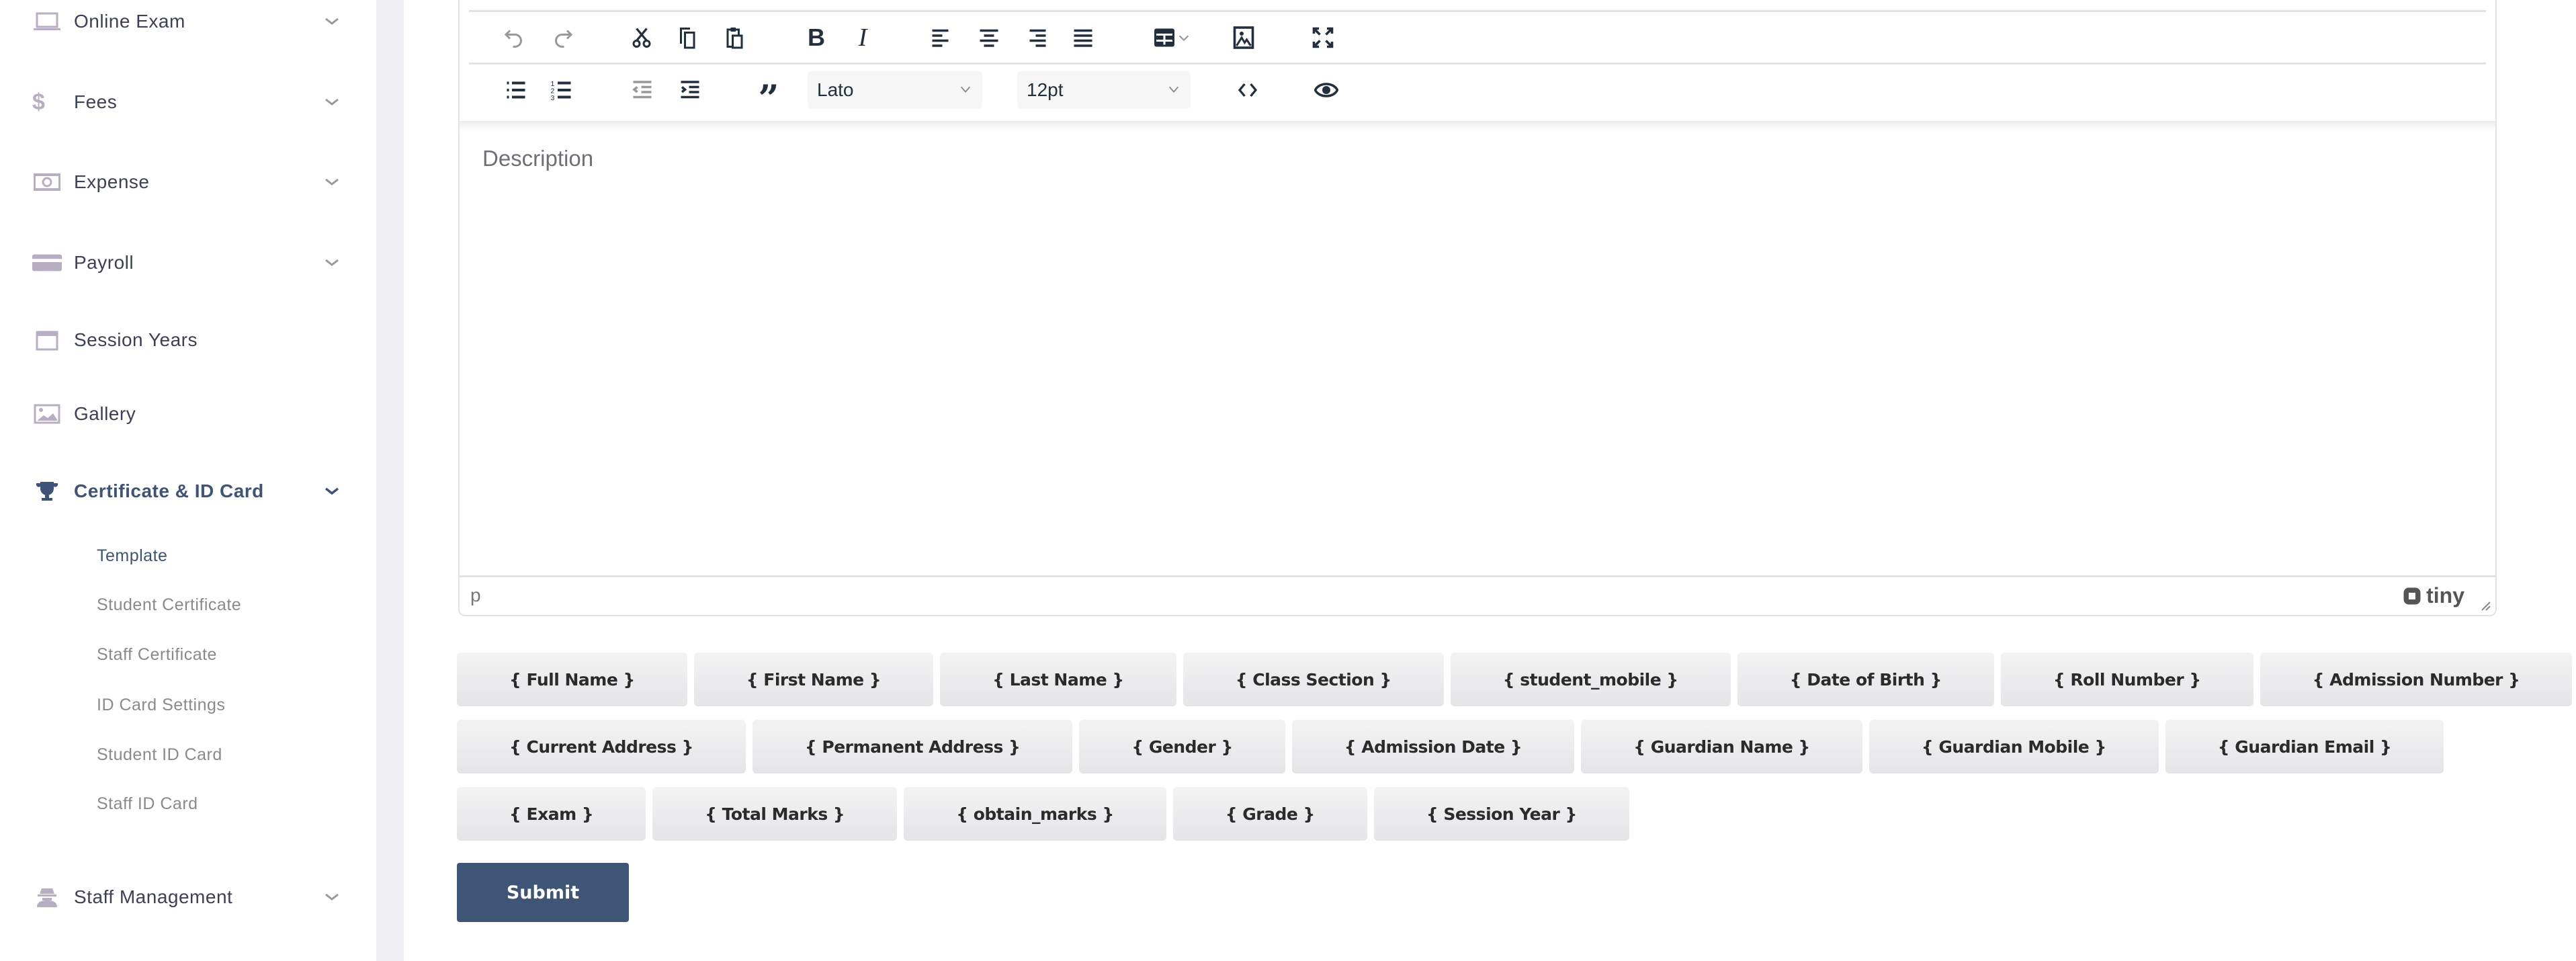 The height and width of the screenshot is (961, 2576). What do you see at coordinates (2445, 595) in the screenshot?
I see `tiny-brand: tiny` at bounding box center [2445, 595].